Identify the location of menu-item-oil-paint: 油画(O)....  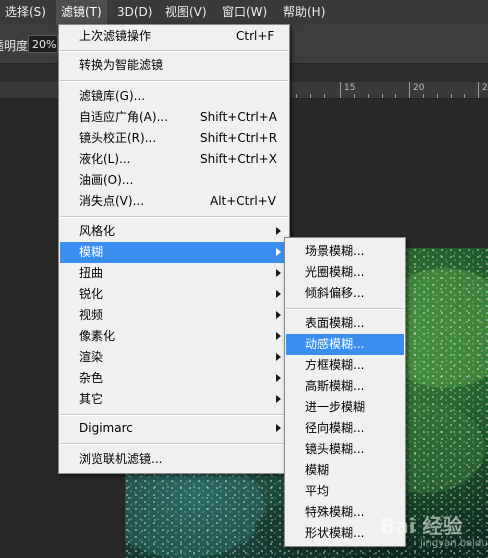
(174, 180).